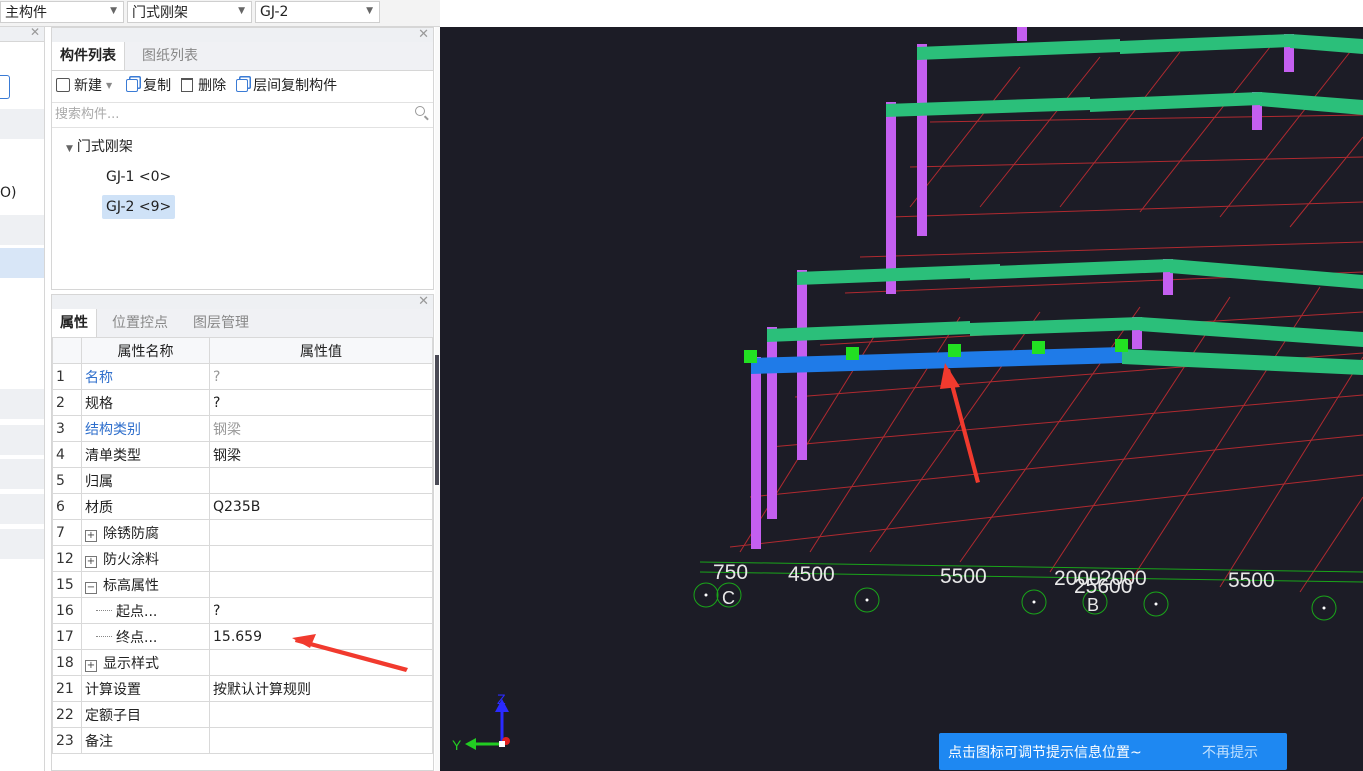  Describe the element at coordinates (99, 148) in the screenshot. I see `tree-root: ▼ 门式刚架` at that location.